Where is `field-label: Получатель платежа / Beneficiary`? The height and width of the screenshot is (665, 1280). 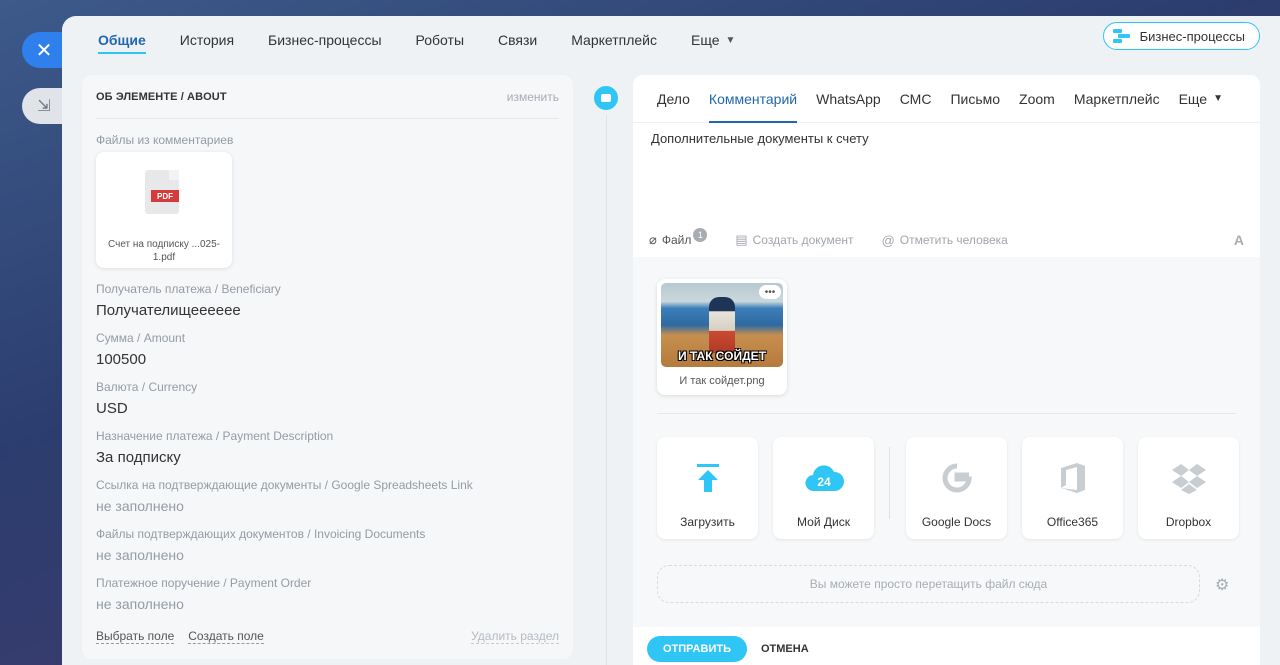 field-label: Получатель платежа / Beneficiary is located at coordinates (188, 289).